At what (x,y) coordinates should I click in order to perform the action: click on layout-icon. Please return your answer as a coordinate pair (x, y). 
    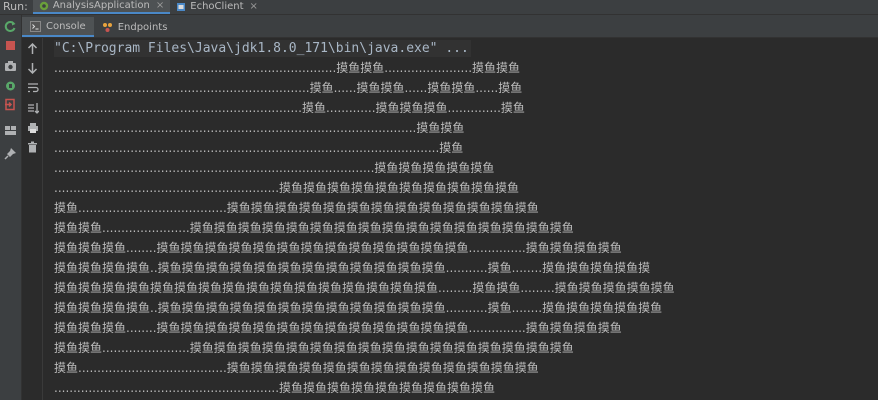
    Looking at the image, I should click on (10, 130).